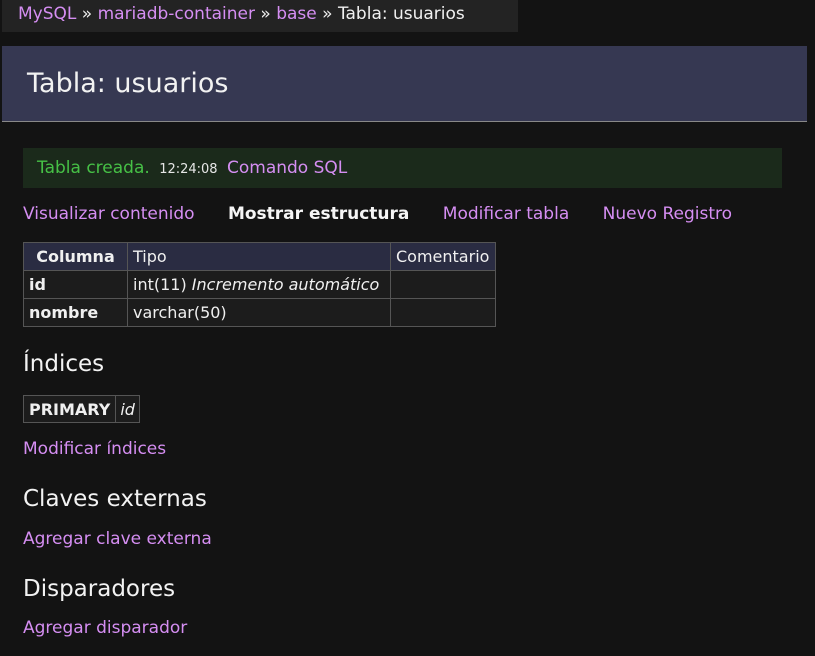  Describe the element at coordinates (287, 168) in the screenshot. I see `sql-command-link: Comando SQL` at that location.